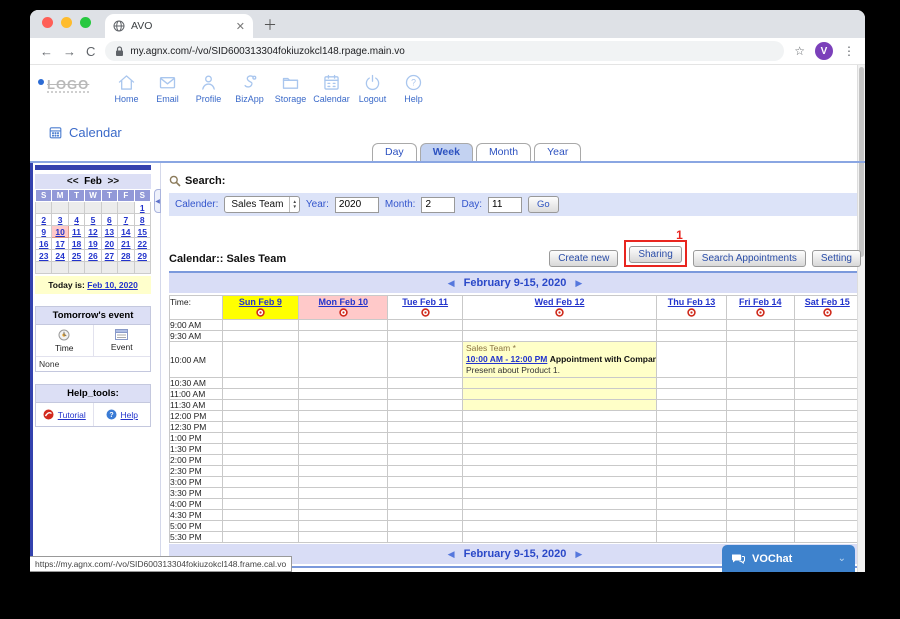 The image size is (900, 619). What do you see at coordinates (584, 258) in the screenshot?
I see `create-new-button: Create new` at bounding box center [584, 258].